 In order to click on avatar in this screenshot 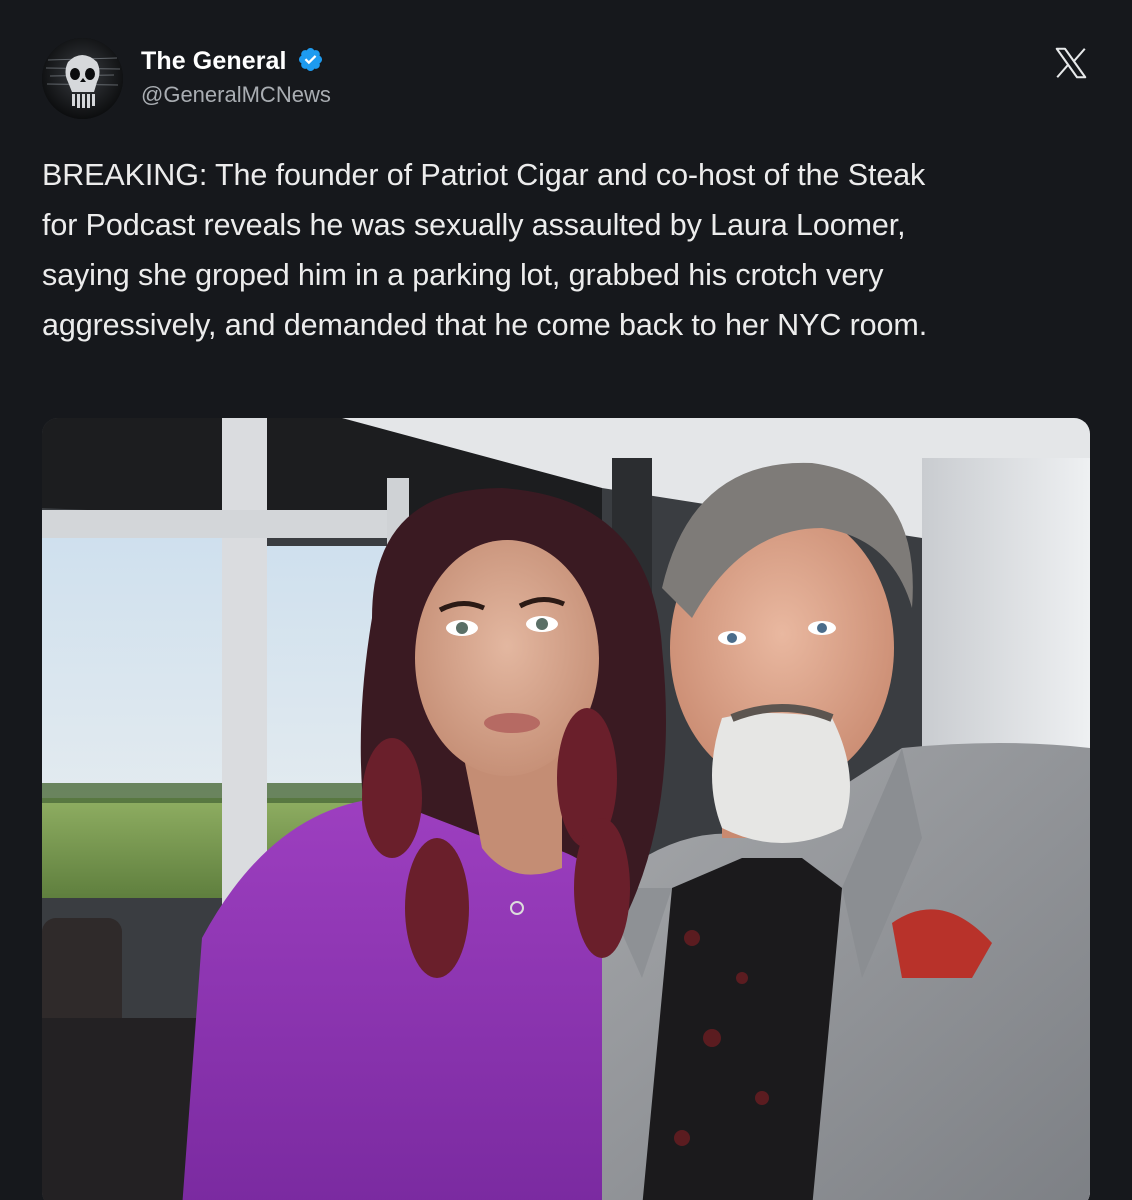, I will do `click(82, 78)`.